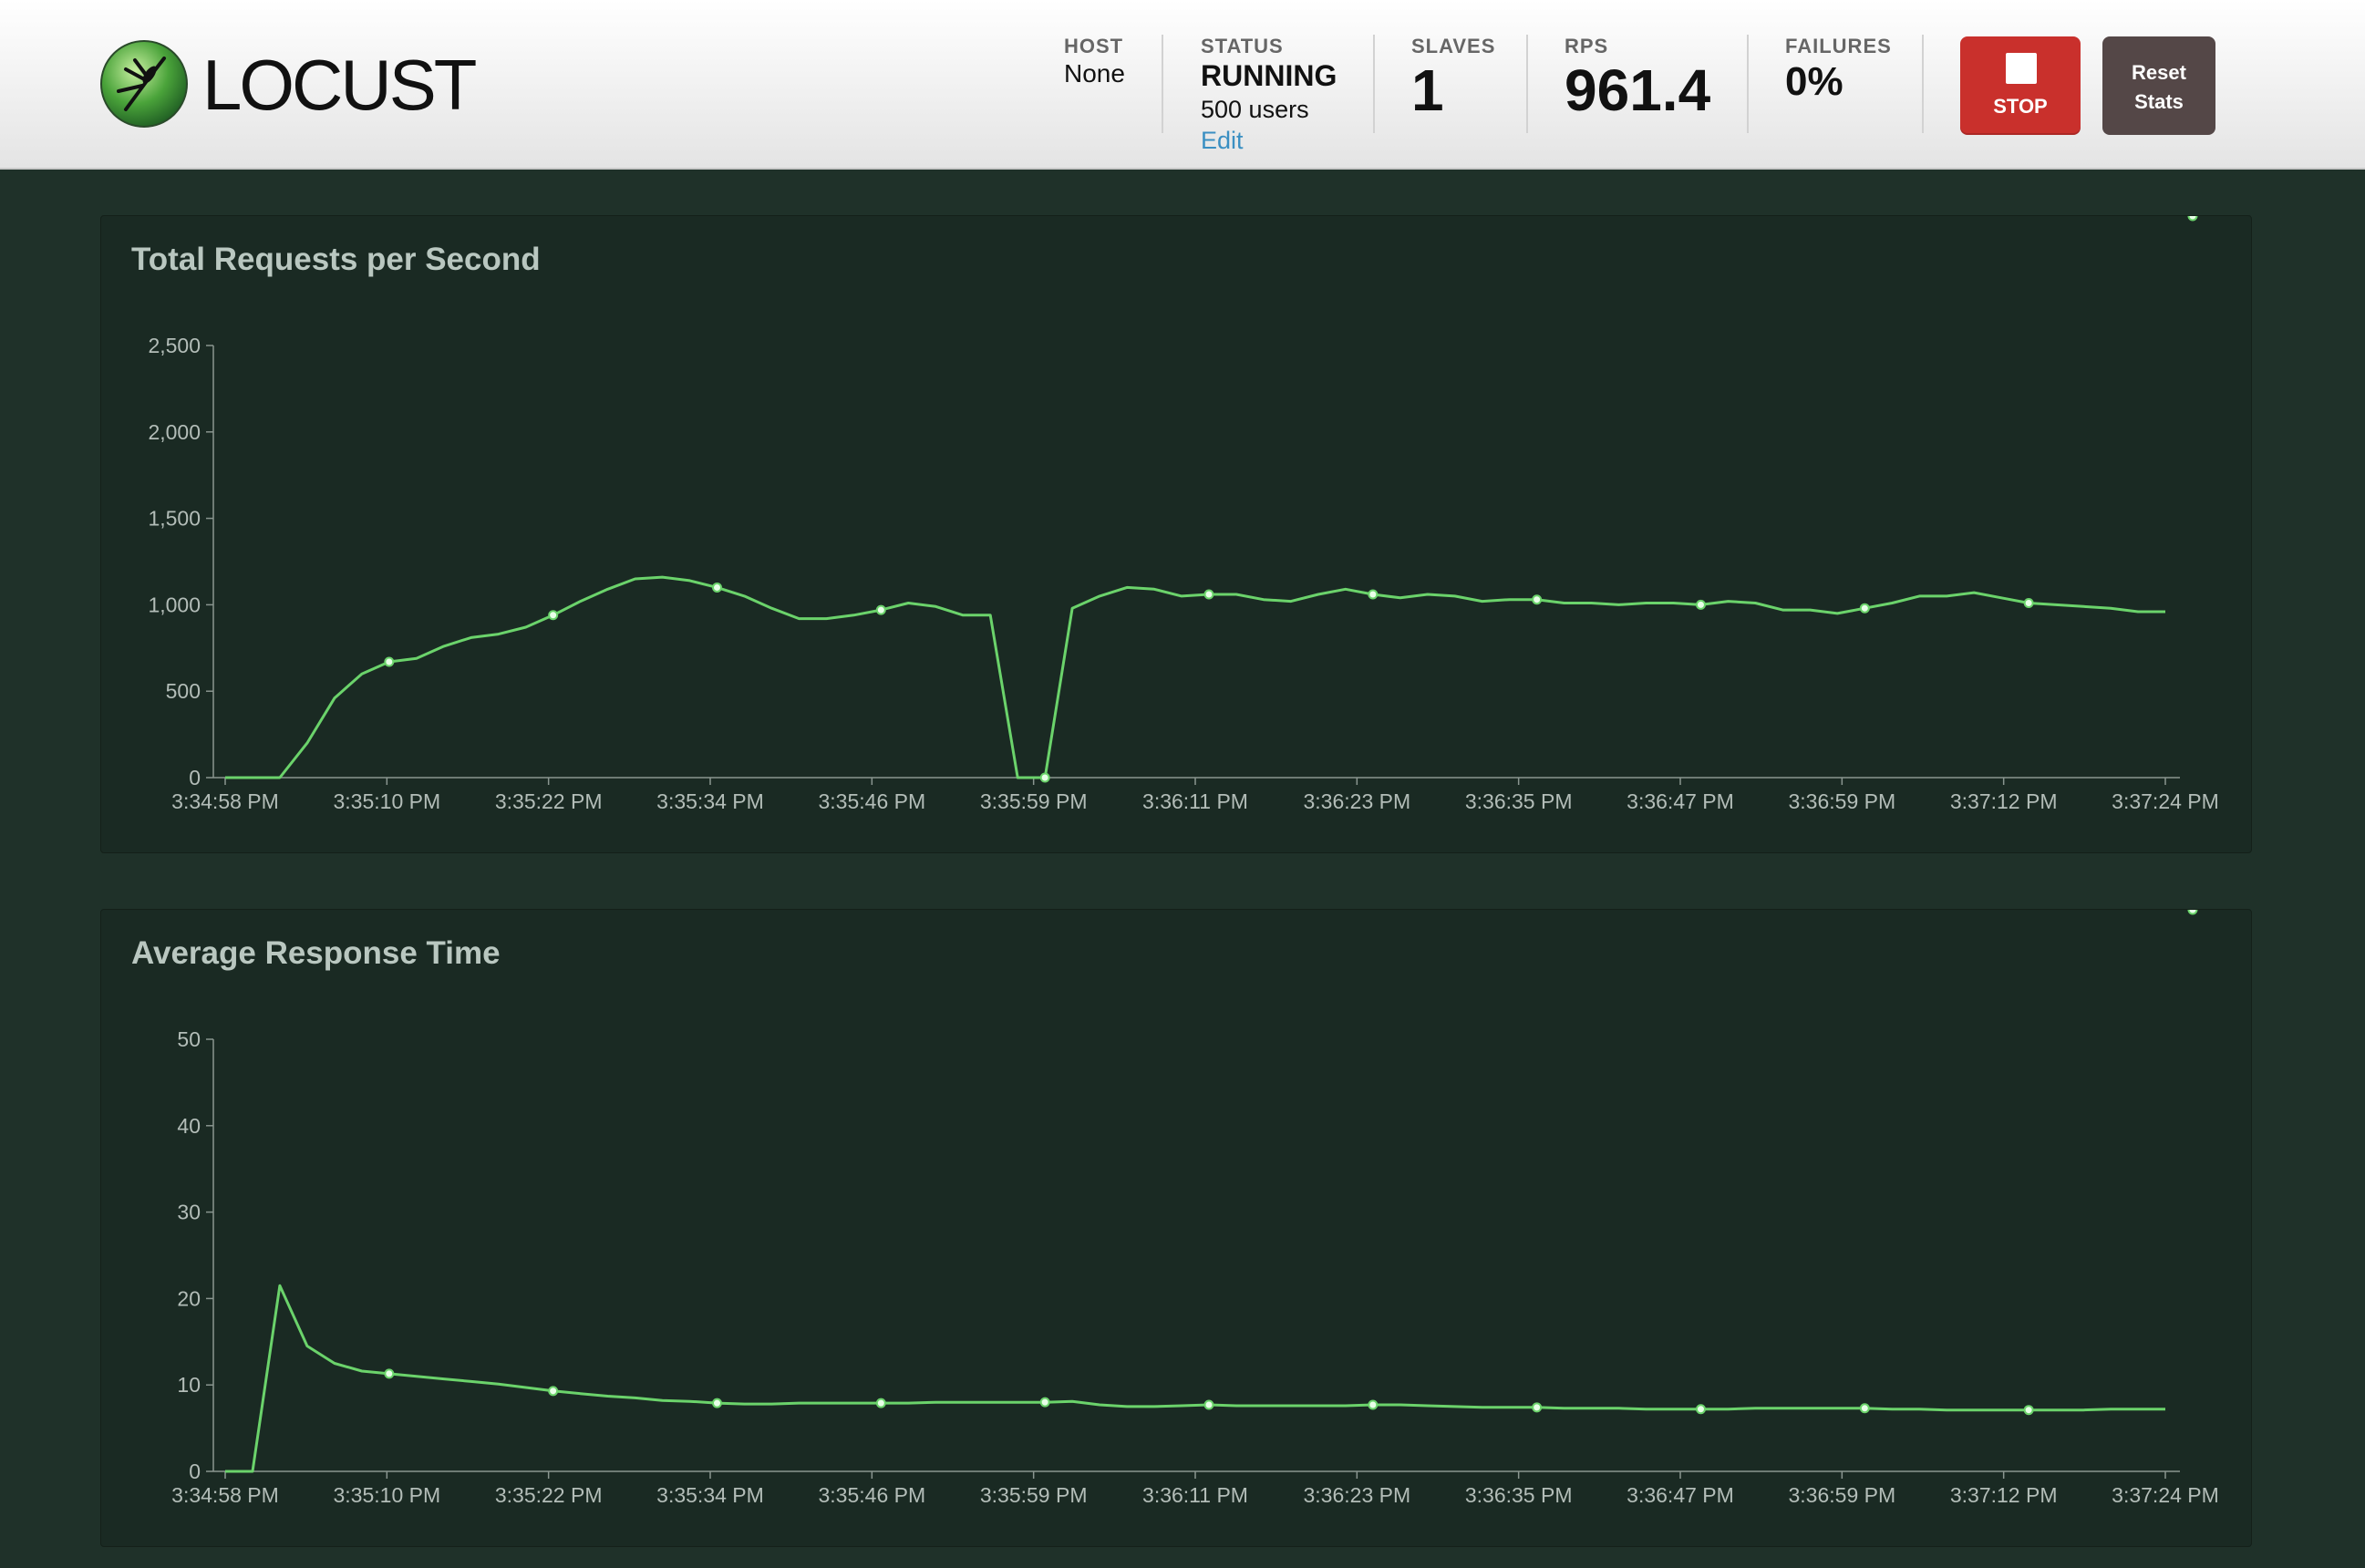  Describe the element at coordinates (2021, 68) in the screenshot. I see `stop-icon` at that location.